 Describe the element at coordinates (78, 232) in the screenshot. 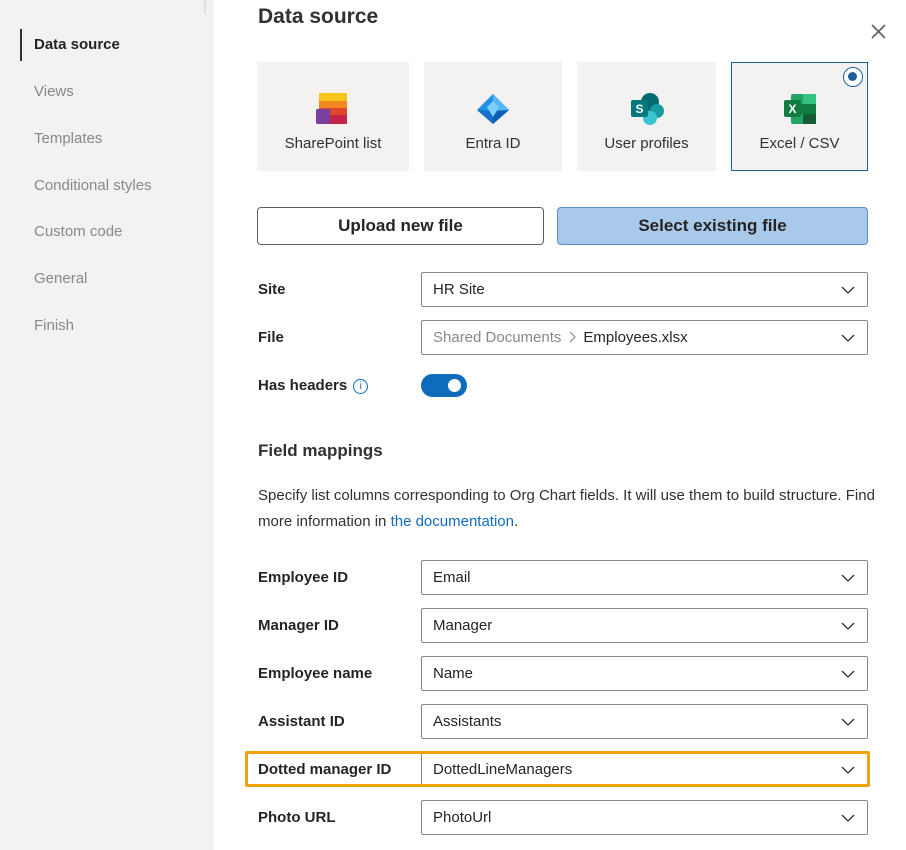

I see `sidebar-item-custom-code: Custom code` at that location.